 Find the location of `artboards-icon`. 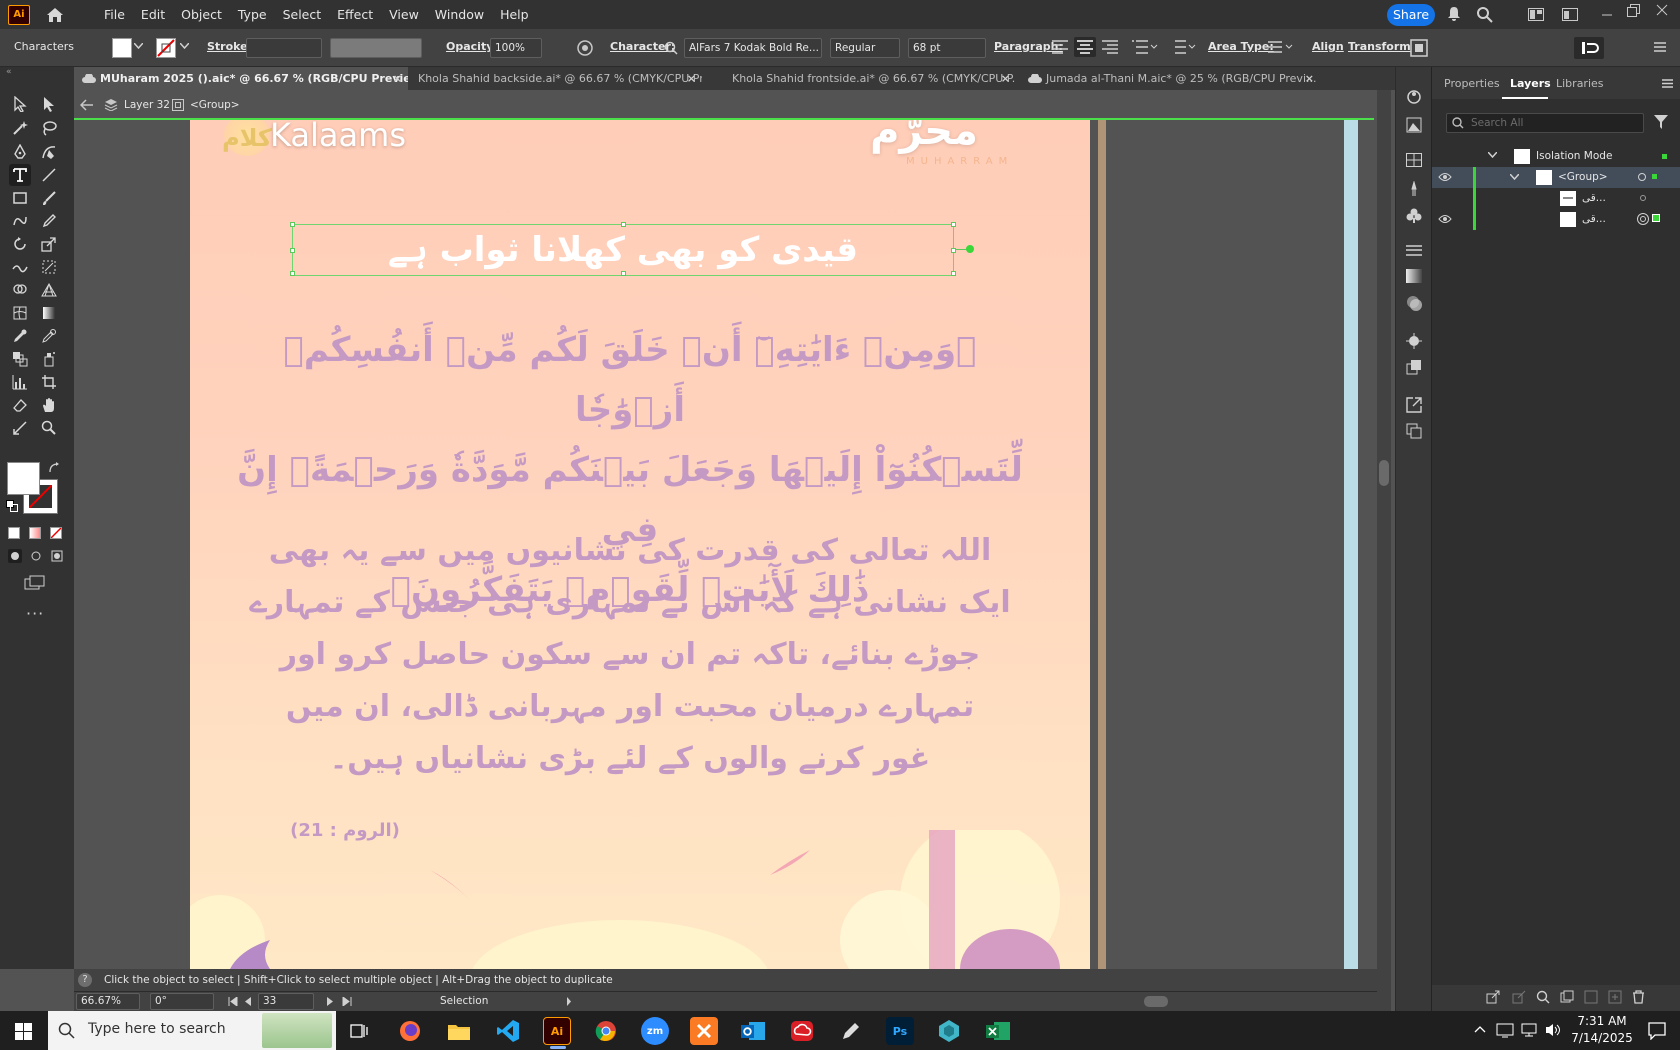

artboards-icon is located at coordinates (1414, 431).